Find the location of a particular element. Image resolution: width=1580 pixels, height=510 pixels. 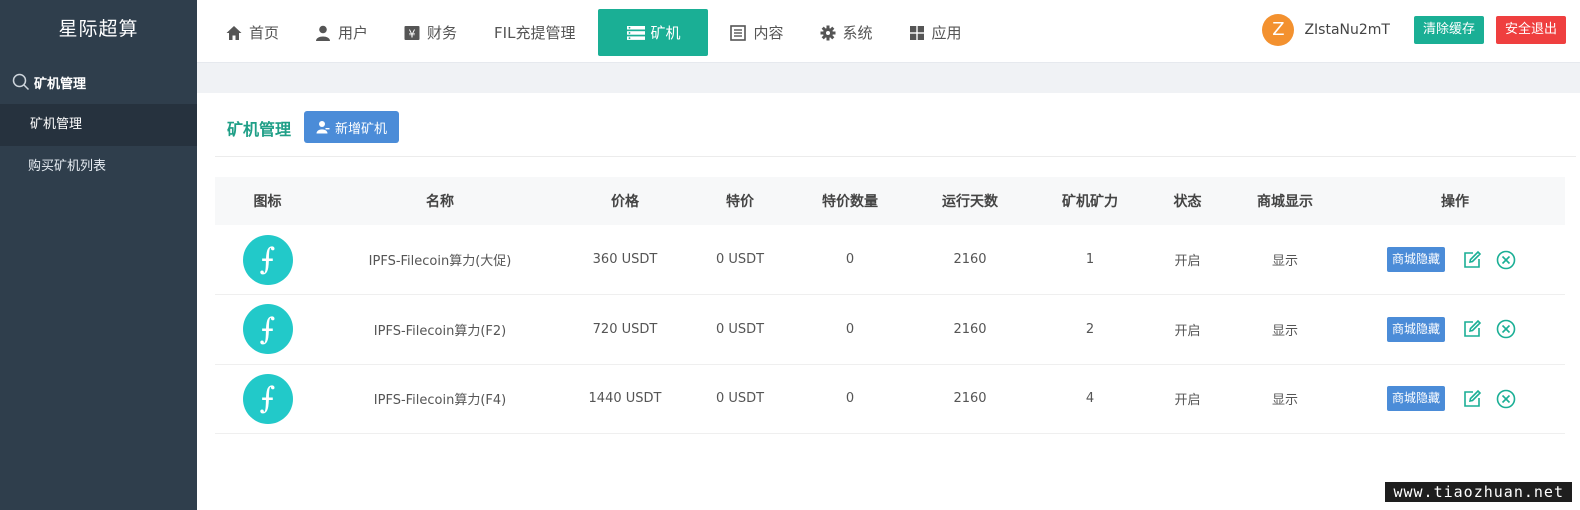

sidebar-section-header: 矿机管理 is located at coordinates (98, 82).